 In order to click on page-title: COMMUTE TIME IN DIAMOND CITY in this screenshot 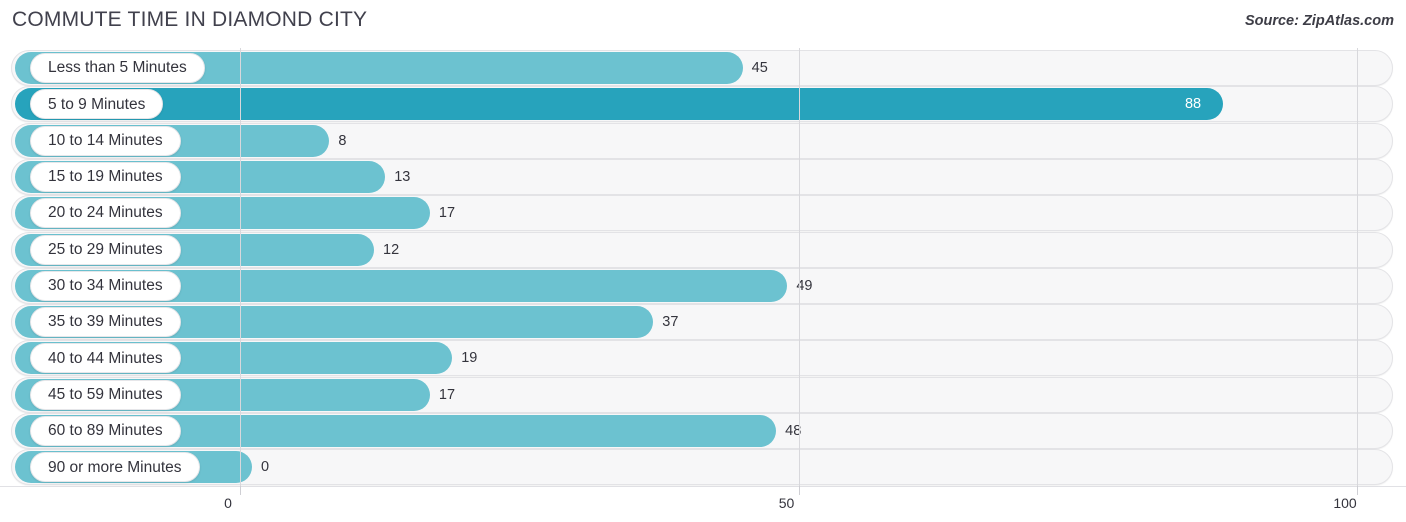, I will do `click(190, 19)`.